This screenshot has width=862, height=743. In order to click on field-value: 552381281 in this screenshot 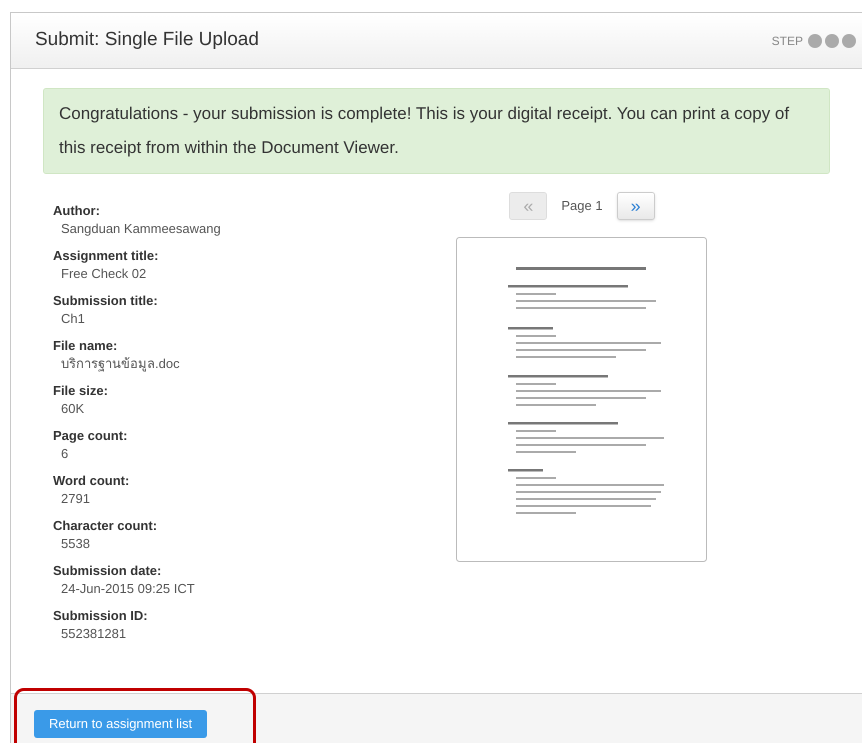, I will do `click(94, 633)`.